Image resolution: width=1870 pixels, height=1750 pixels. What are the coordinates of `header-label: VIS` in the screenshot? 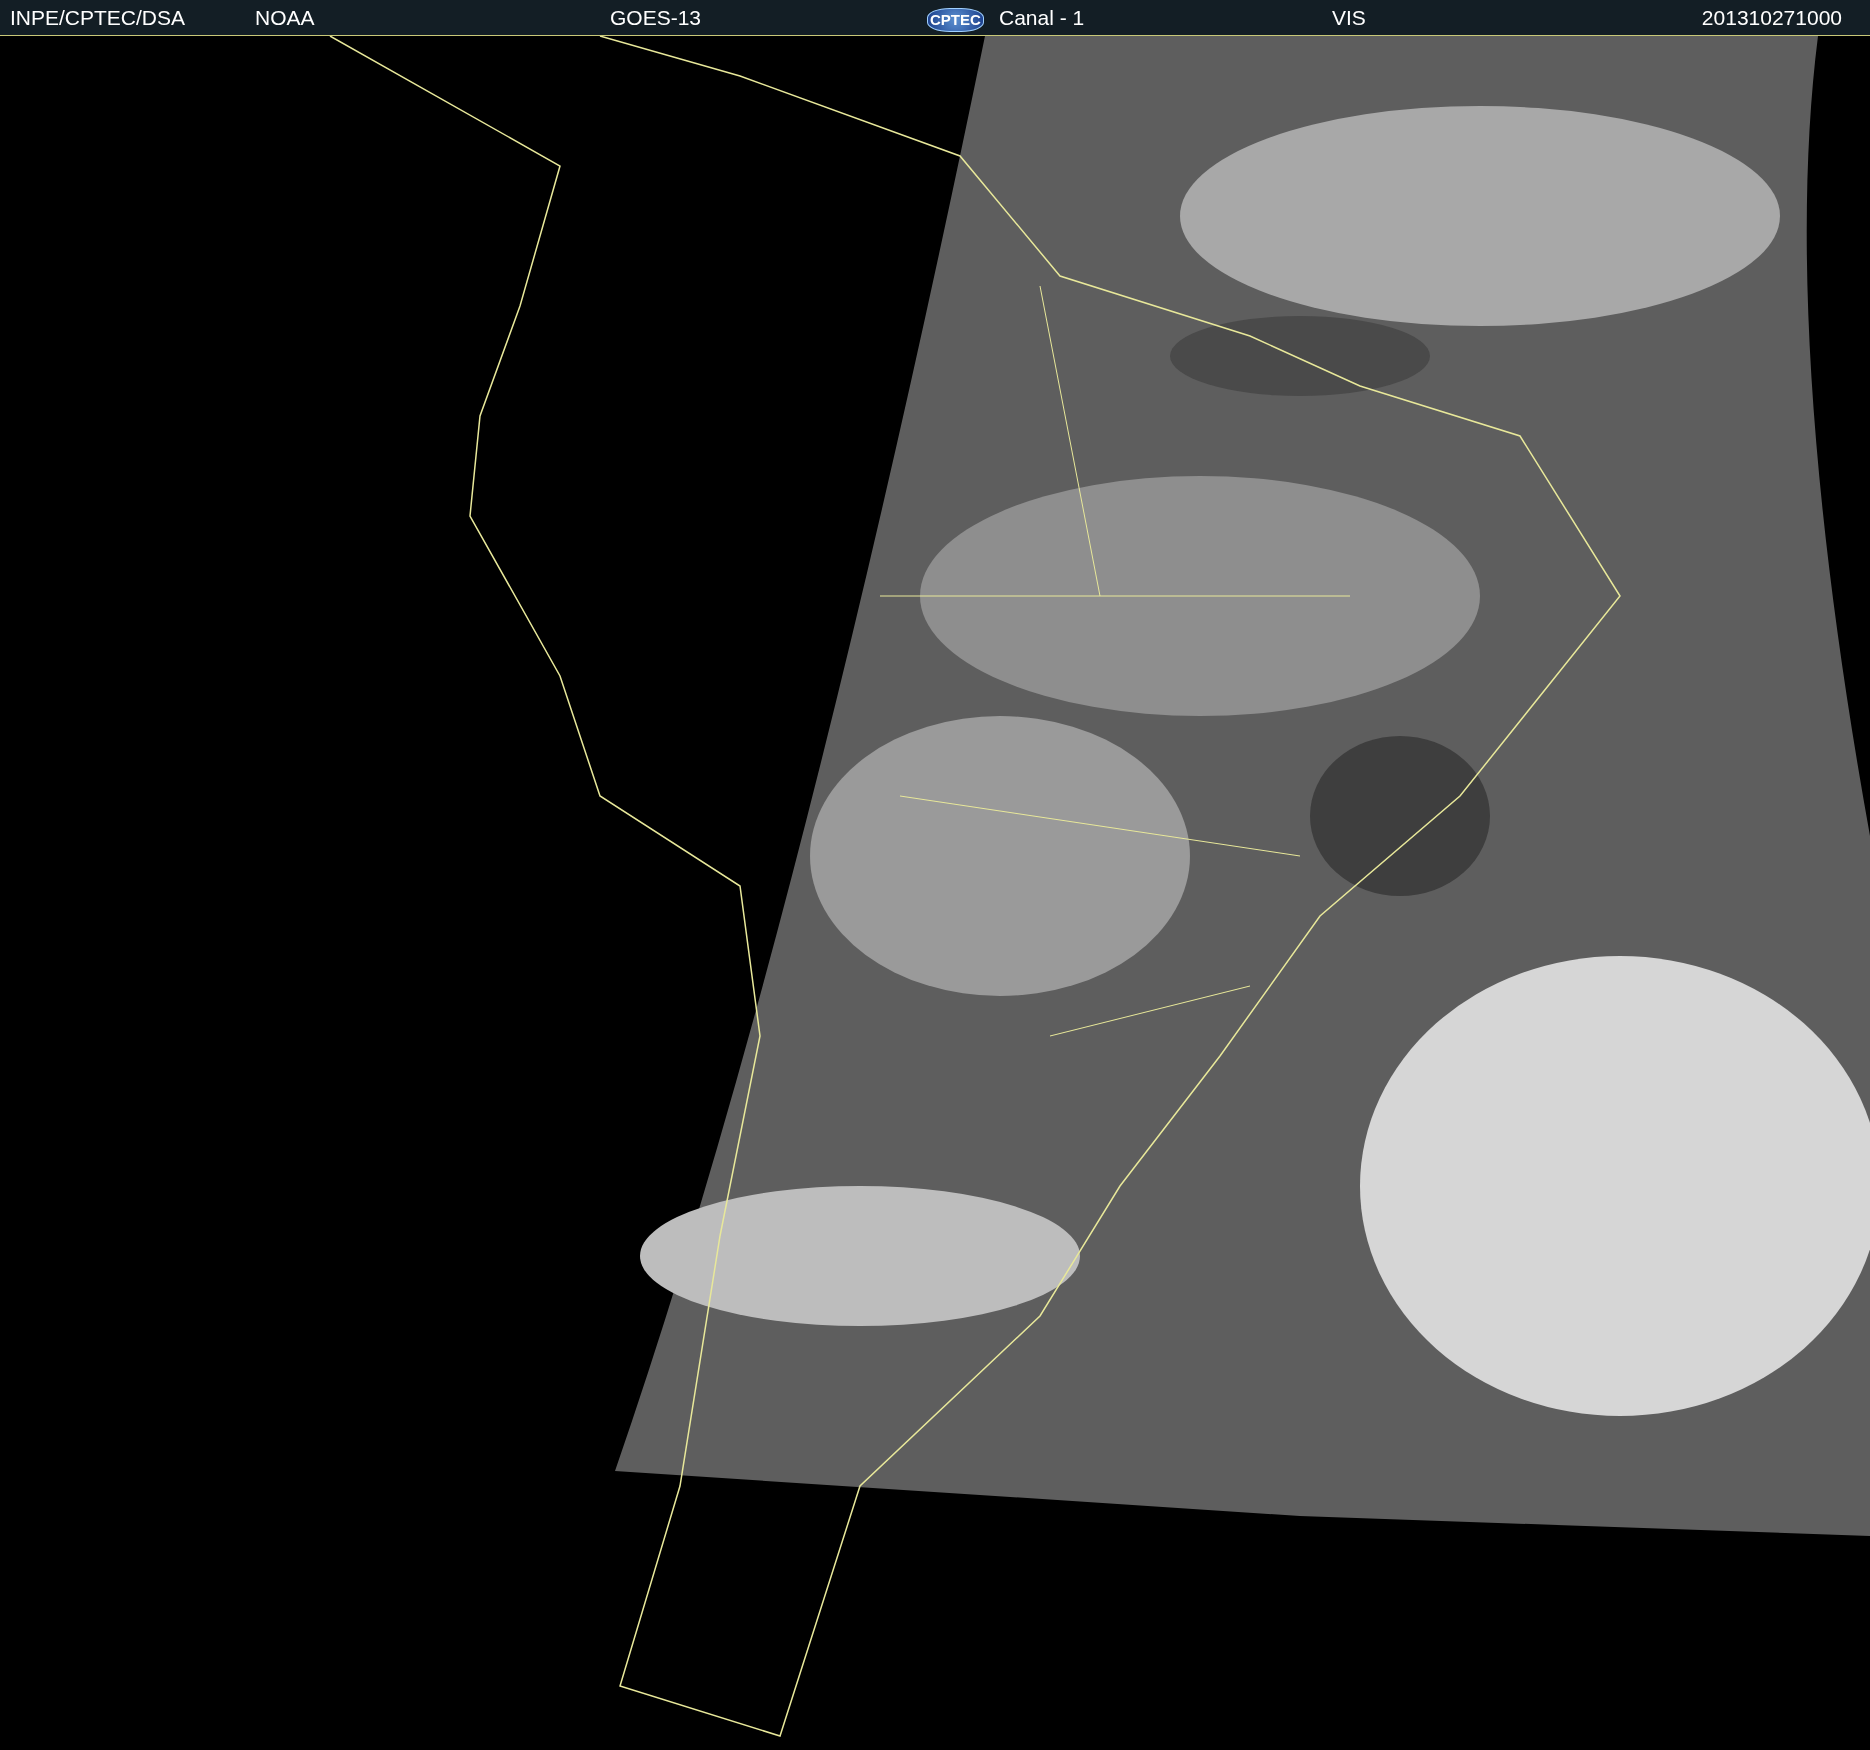 It's located at (1349, 17).